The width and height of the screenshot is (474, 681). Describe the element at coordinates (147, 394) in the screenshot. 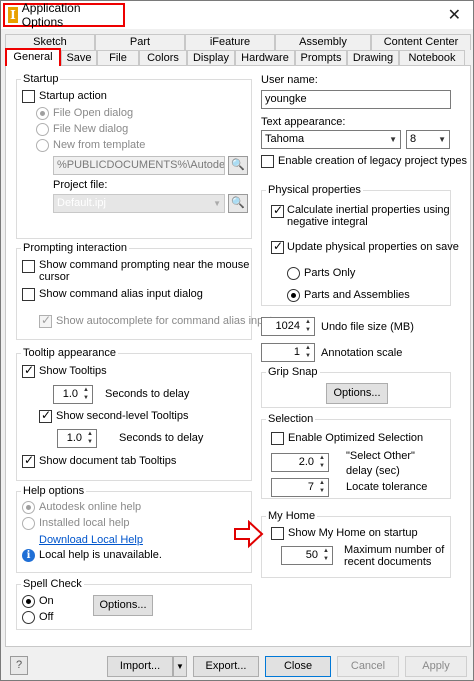

I see `tooltip-delay-label: Seconds to delay` at that location.